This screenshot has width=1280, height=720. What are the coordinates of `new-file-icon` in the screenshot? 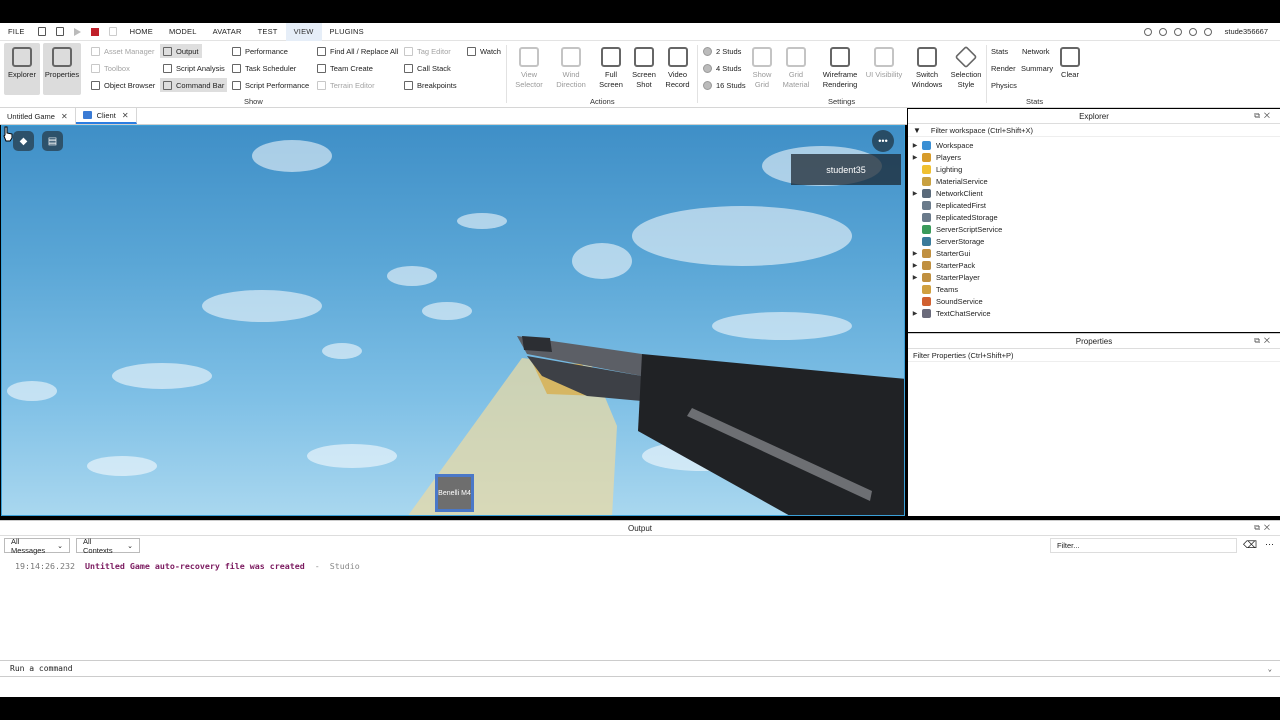 It's located at (41, 31).